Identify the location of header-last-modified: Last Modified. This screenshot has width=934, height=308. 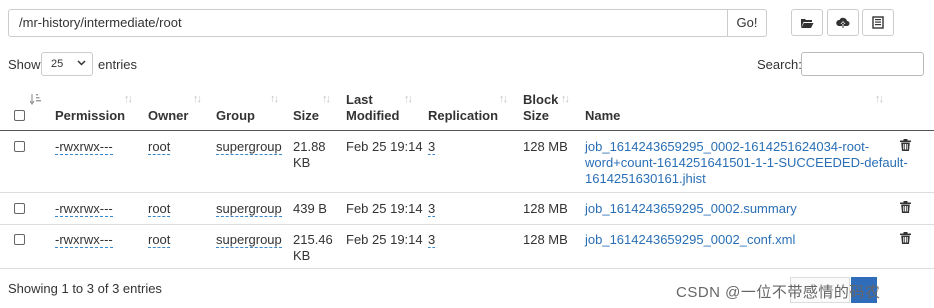
(372, 108).